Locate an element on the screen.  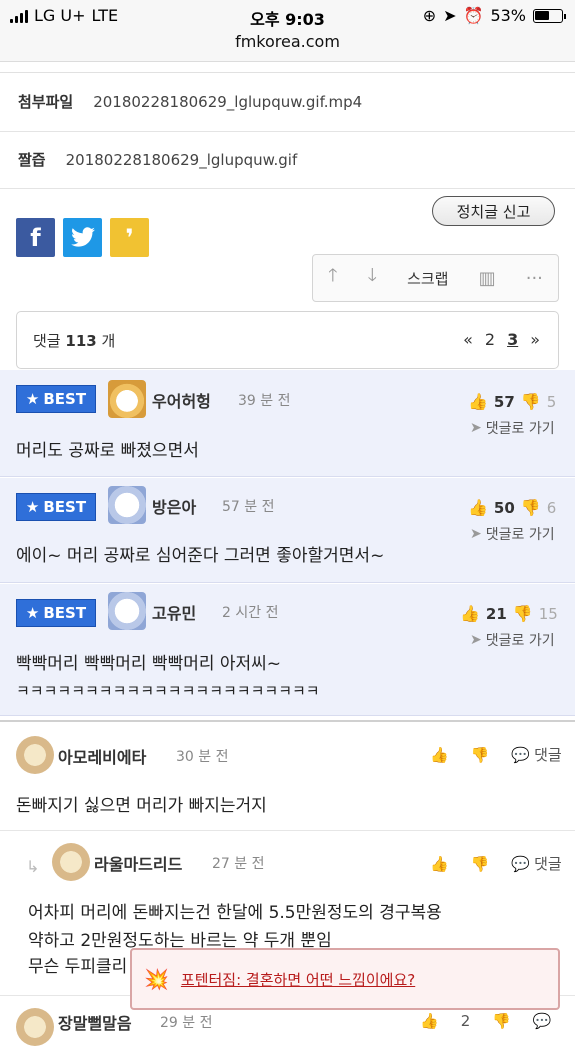
hot-post-popup: 💥 포텐터짐: 결혼하면 어떤 느낌이에요? is located at coordinates (345, 979).